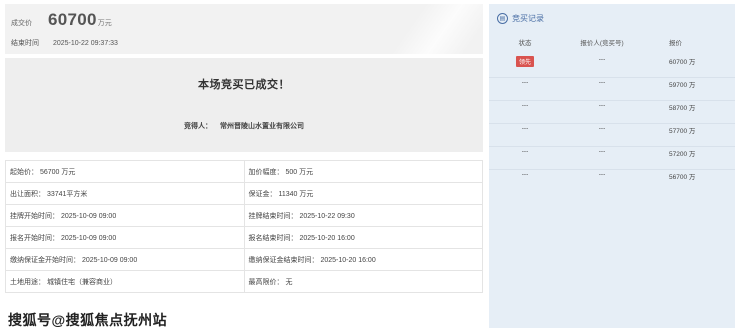 The height and width of the screenshot is (334, 740). What do you see at coordinates (198, 126) in the screenshot?
I see `winner-label: 竞得人：` at bounding box center [198, 126].